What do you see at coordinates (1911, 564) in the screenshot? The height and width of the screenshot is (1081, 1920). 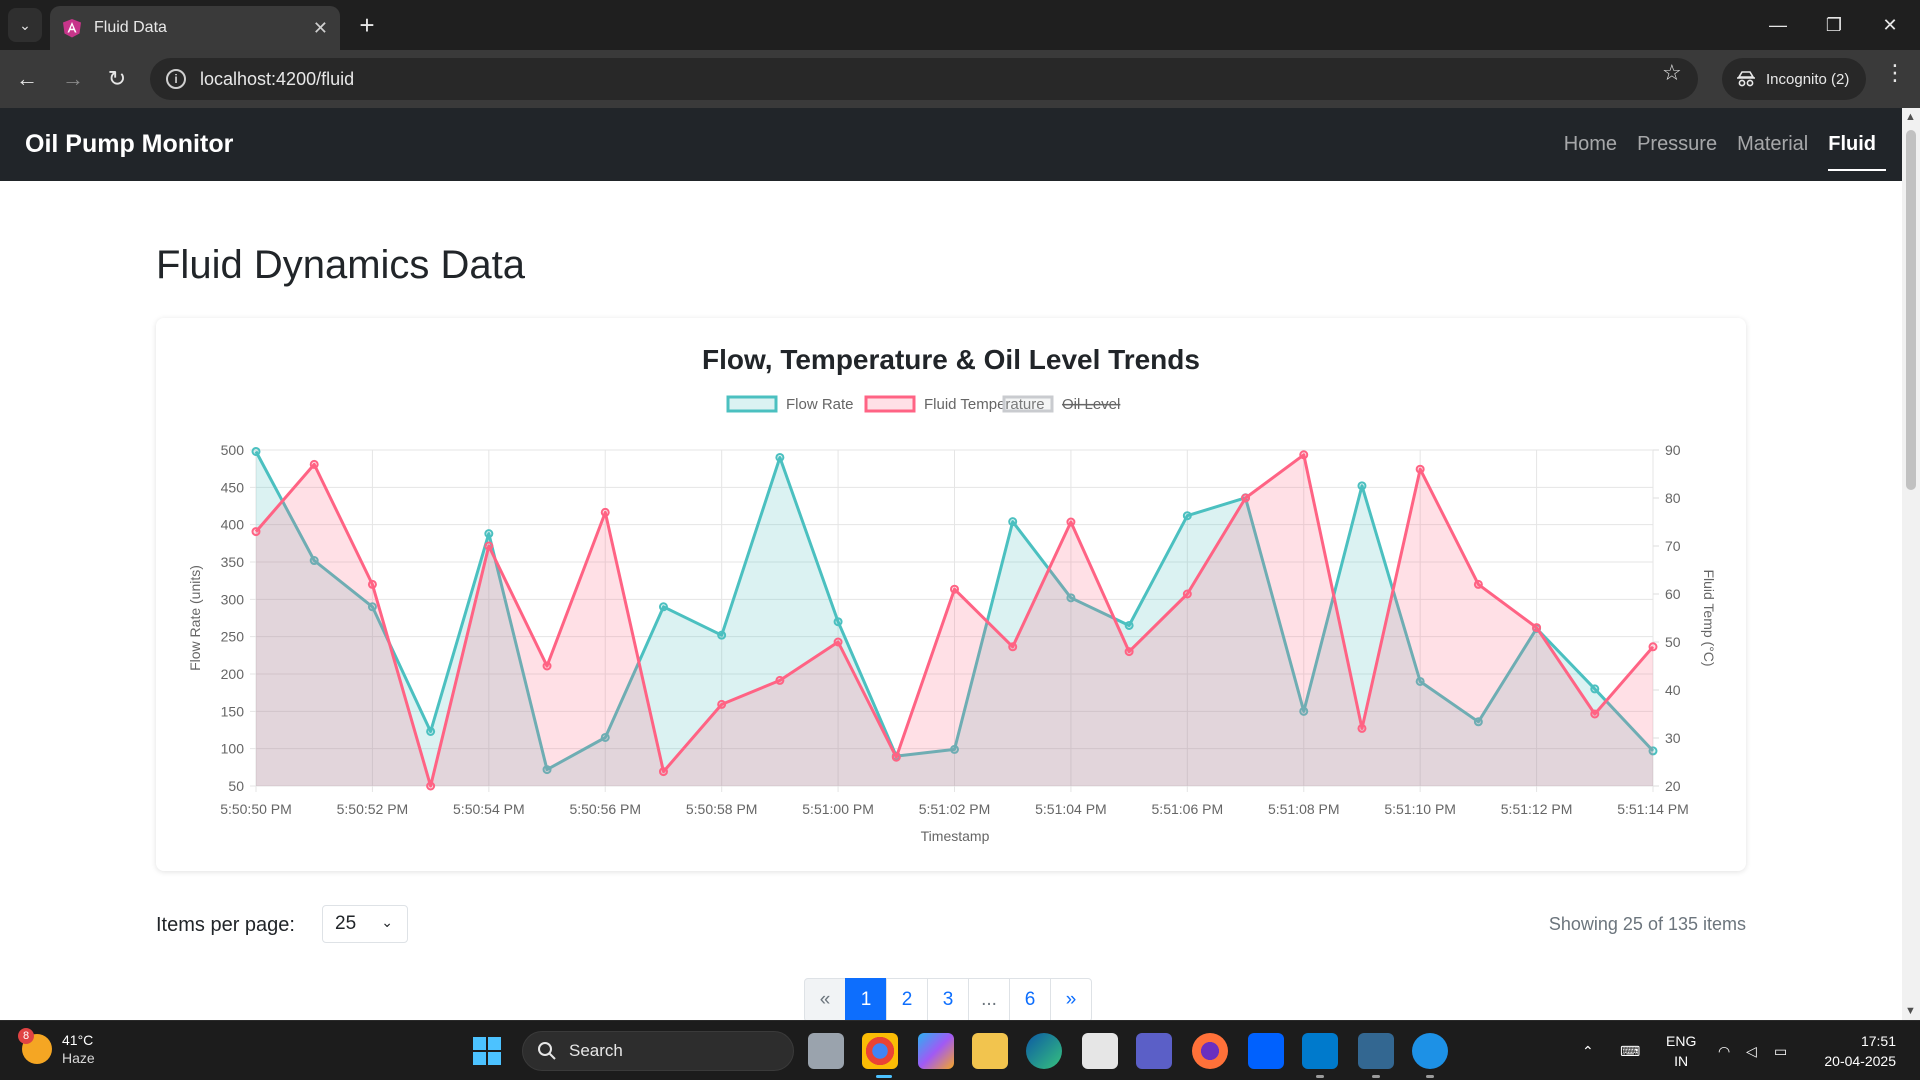 I see `page-scrollbar: ▲ ▼` at bounding box center [1911, 564].